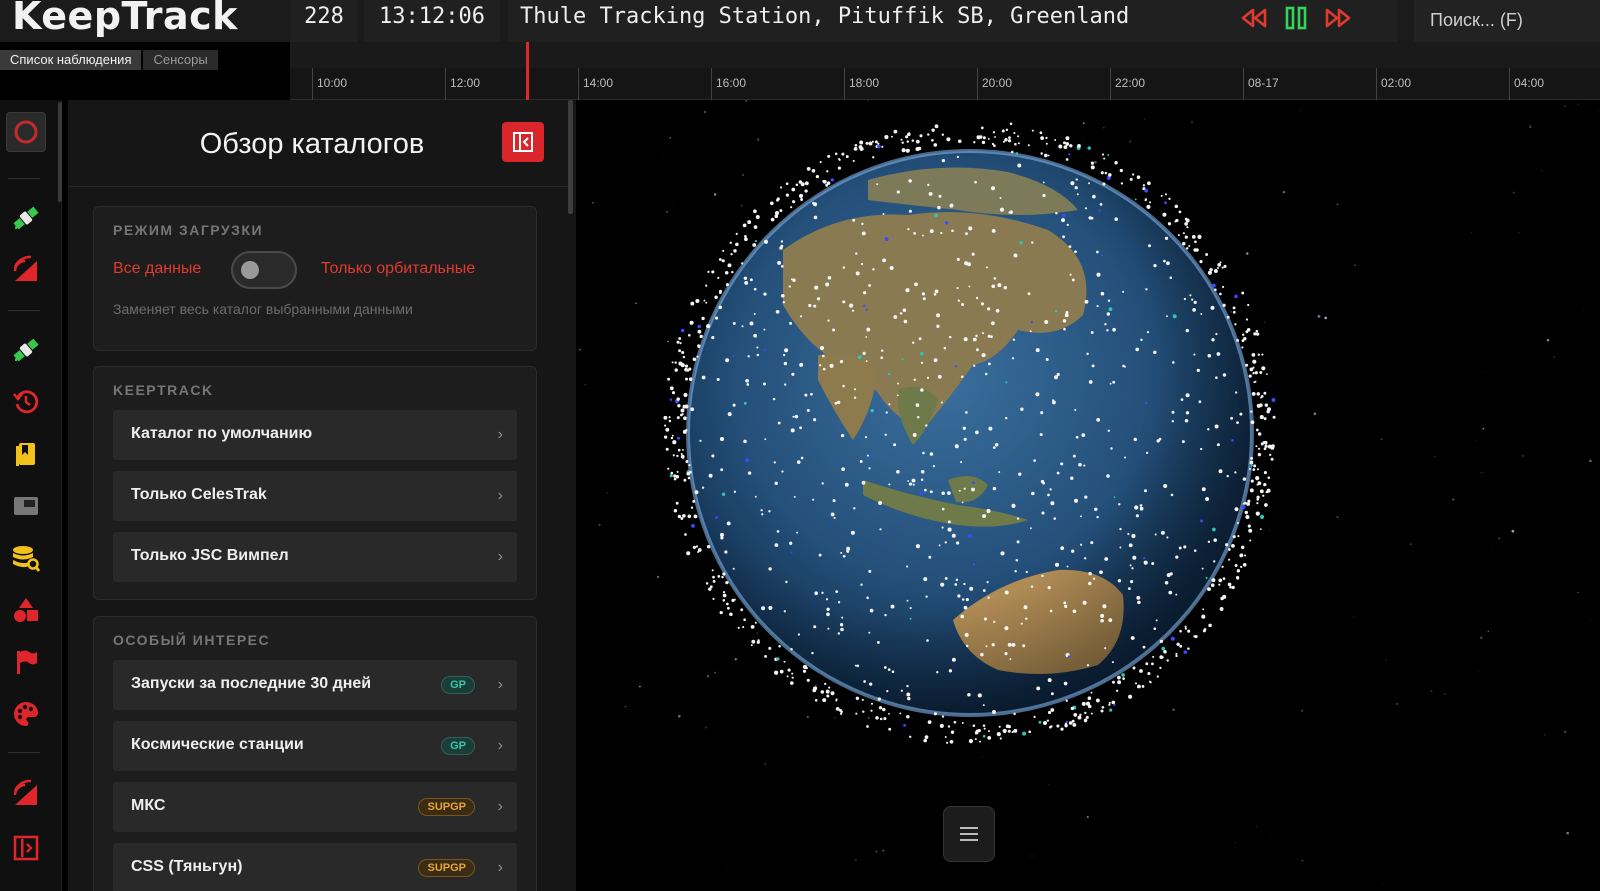  What do you see at coordinates (26, 402) in the screenshot?
I see `history-icon` at bounding box center [26, 402].